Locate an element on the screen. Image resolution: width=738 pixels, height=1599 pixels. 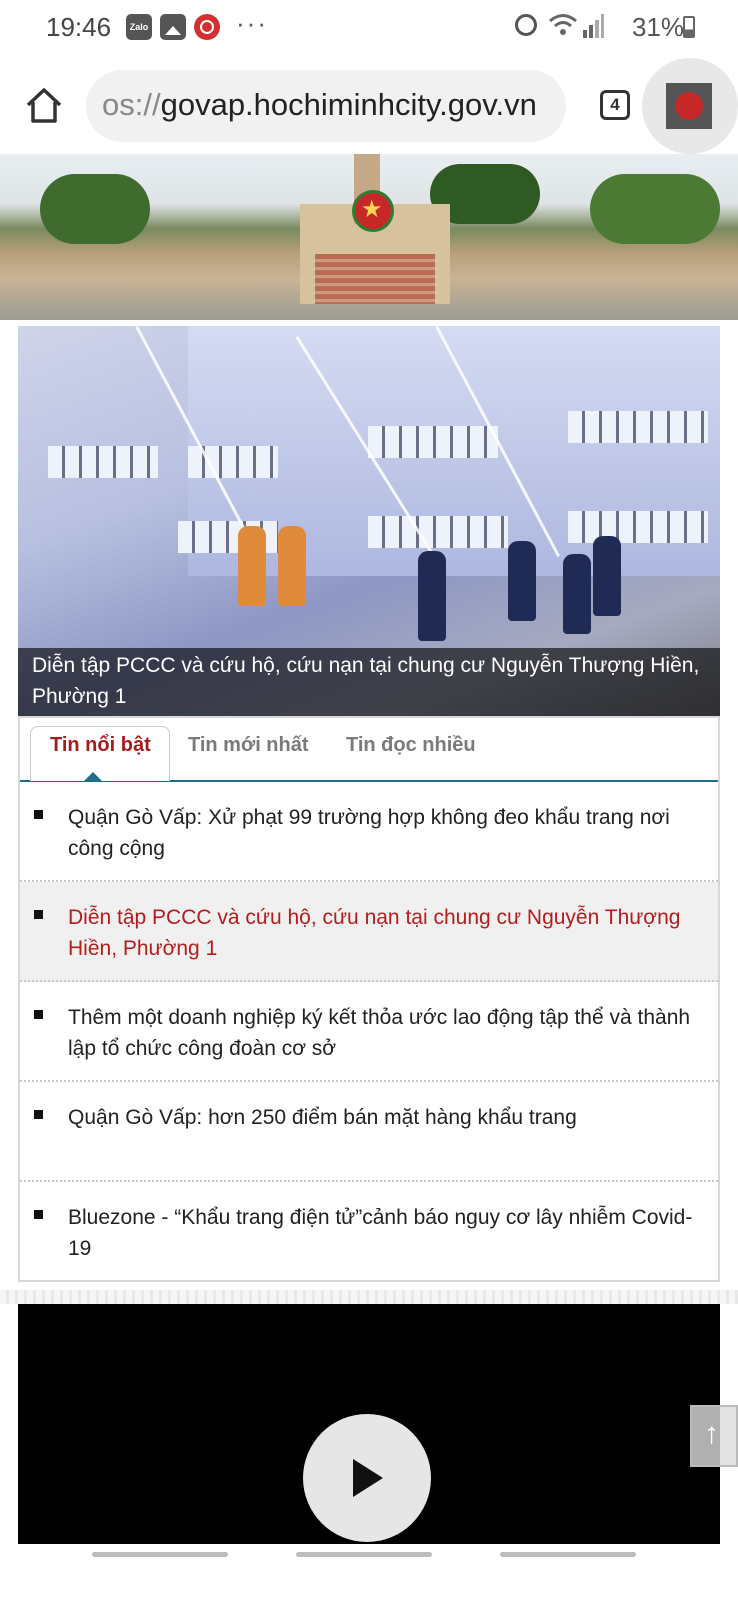
system-navigation-bar is located at coordinates (369, 1571).